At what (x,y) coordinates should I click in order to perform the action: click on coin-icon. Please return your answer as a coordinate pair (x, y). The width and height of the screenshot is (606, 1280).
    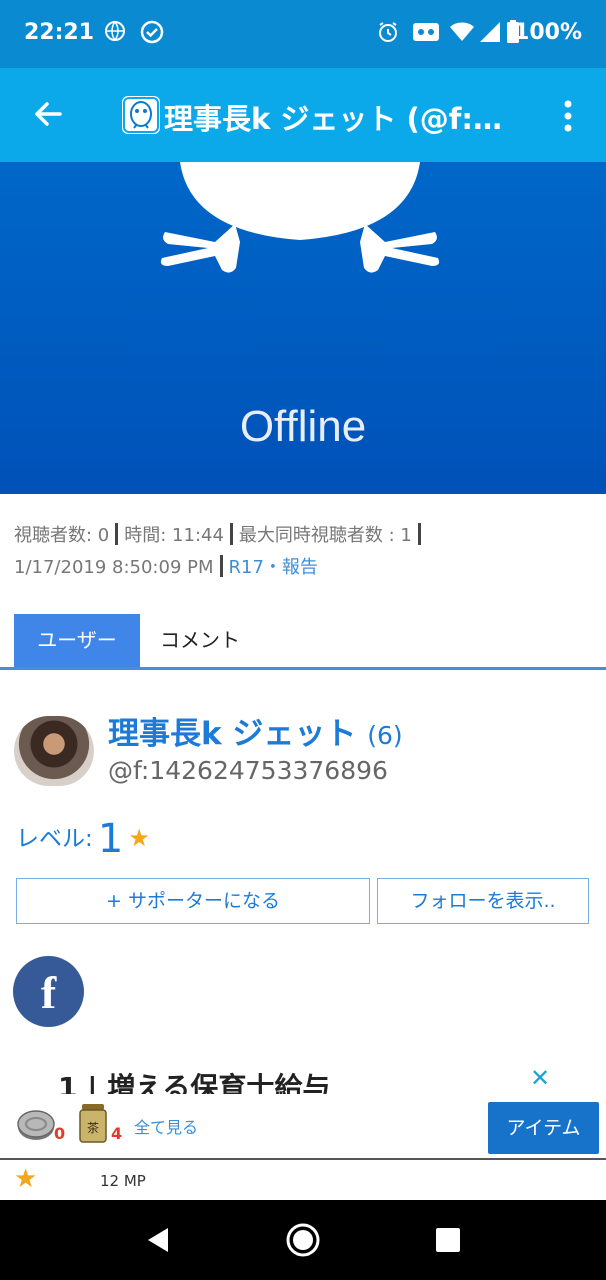
    Looking at the image, I should click on (36, 1125).